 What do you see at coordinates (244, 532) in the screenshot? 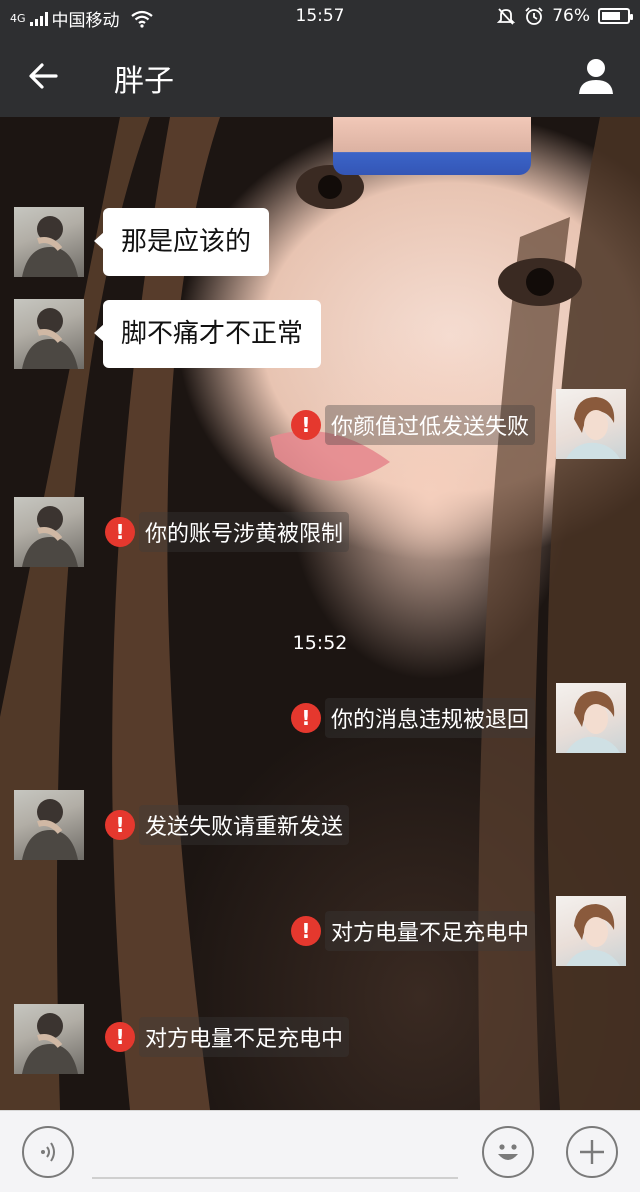
I see `message-text: 你的账号涉黄被限制` at bounding box center [244, 532].